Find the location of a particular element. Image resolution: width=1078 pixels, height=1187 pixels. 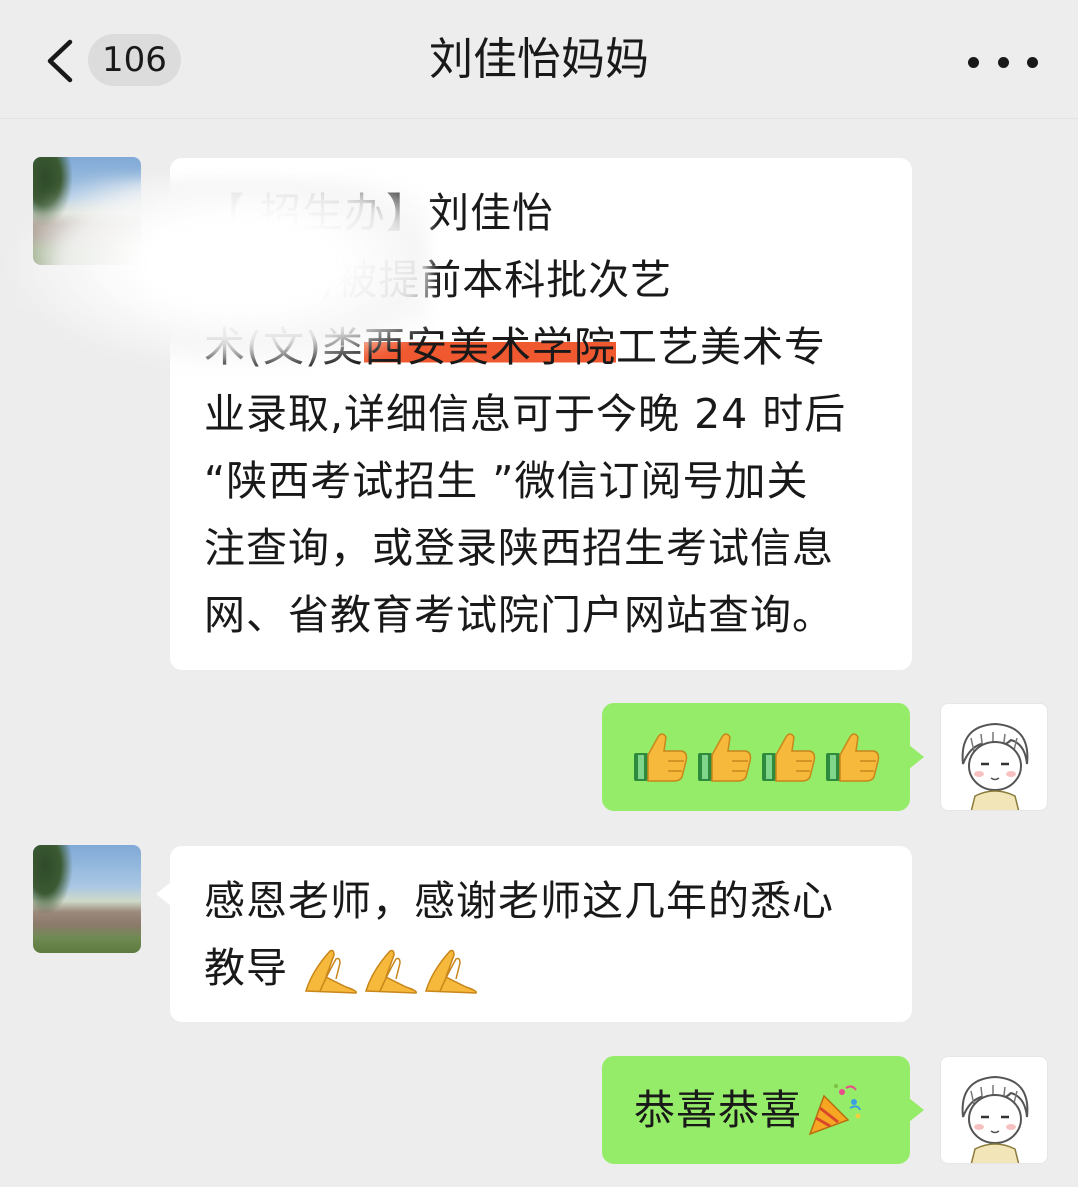

message-line: 业录取,详细信息可于今晚 24 时后 is located at coordinates (525, 414).